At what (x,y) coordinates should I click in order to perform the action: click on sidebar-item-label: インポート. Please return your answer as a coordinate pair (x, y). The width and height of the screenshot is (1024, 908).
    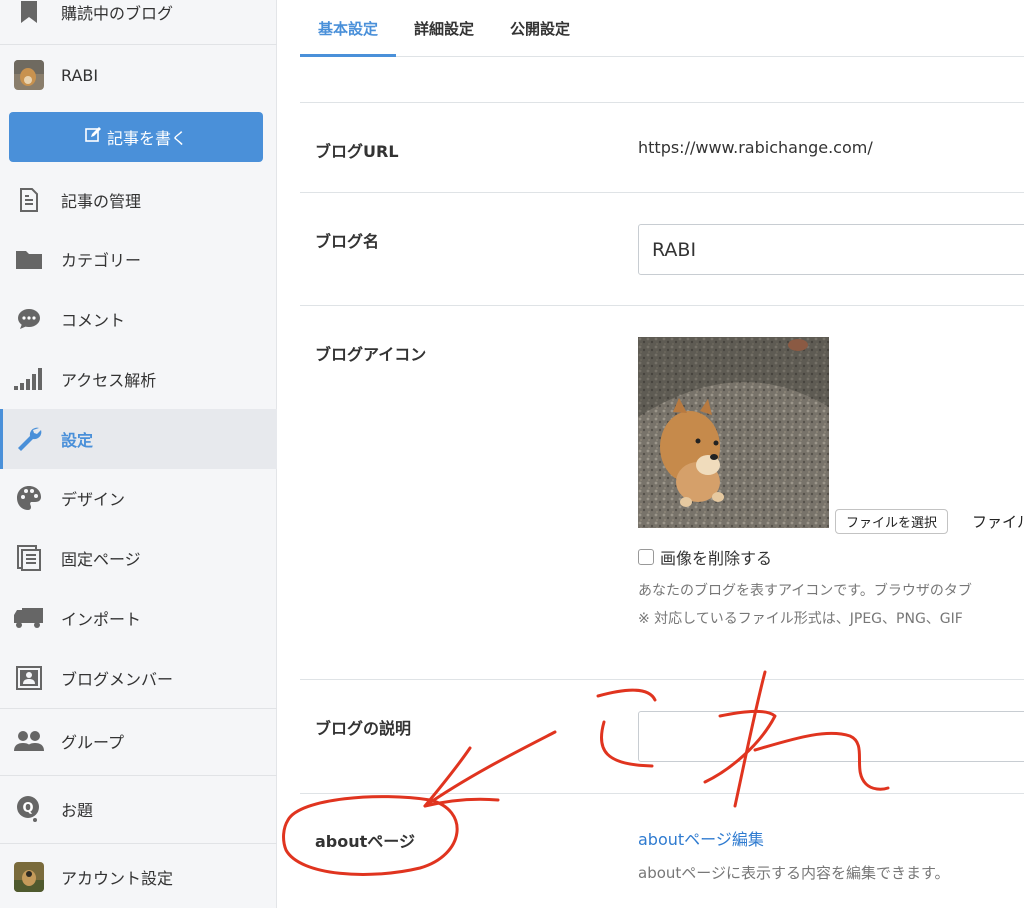
    Looking at the image, I should click on (101, 619).